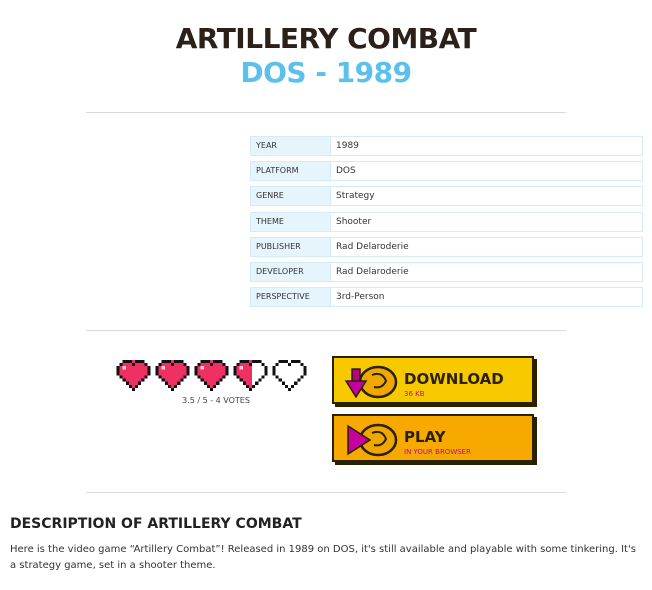  I want to click on game-platform-year: DOS - 1989, so click(326, 72).